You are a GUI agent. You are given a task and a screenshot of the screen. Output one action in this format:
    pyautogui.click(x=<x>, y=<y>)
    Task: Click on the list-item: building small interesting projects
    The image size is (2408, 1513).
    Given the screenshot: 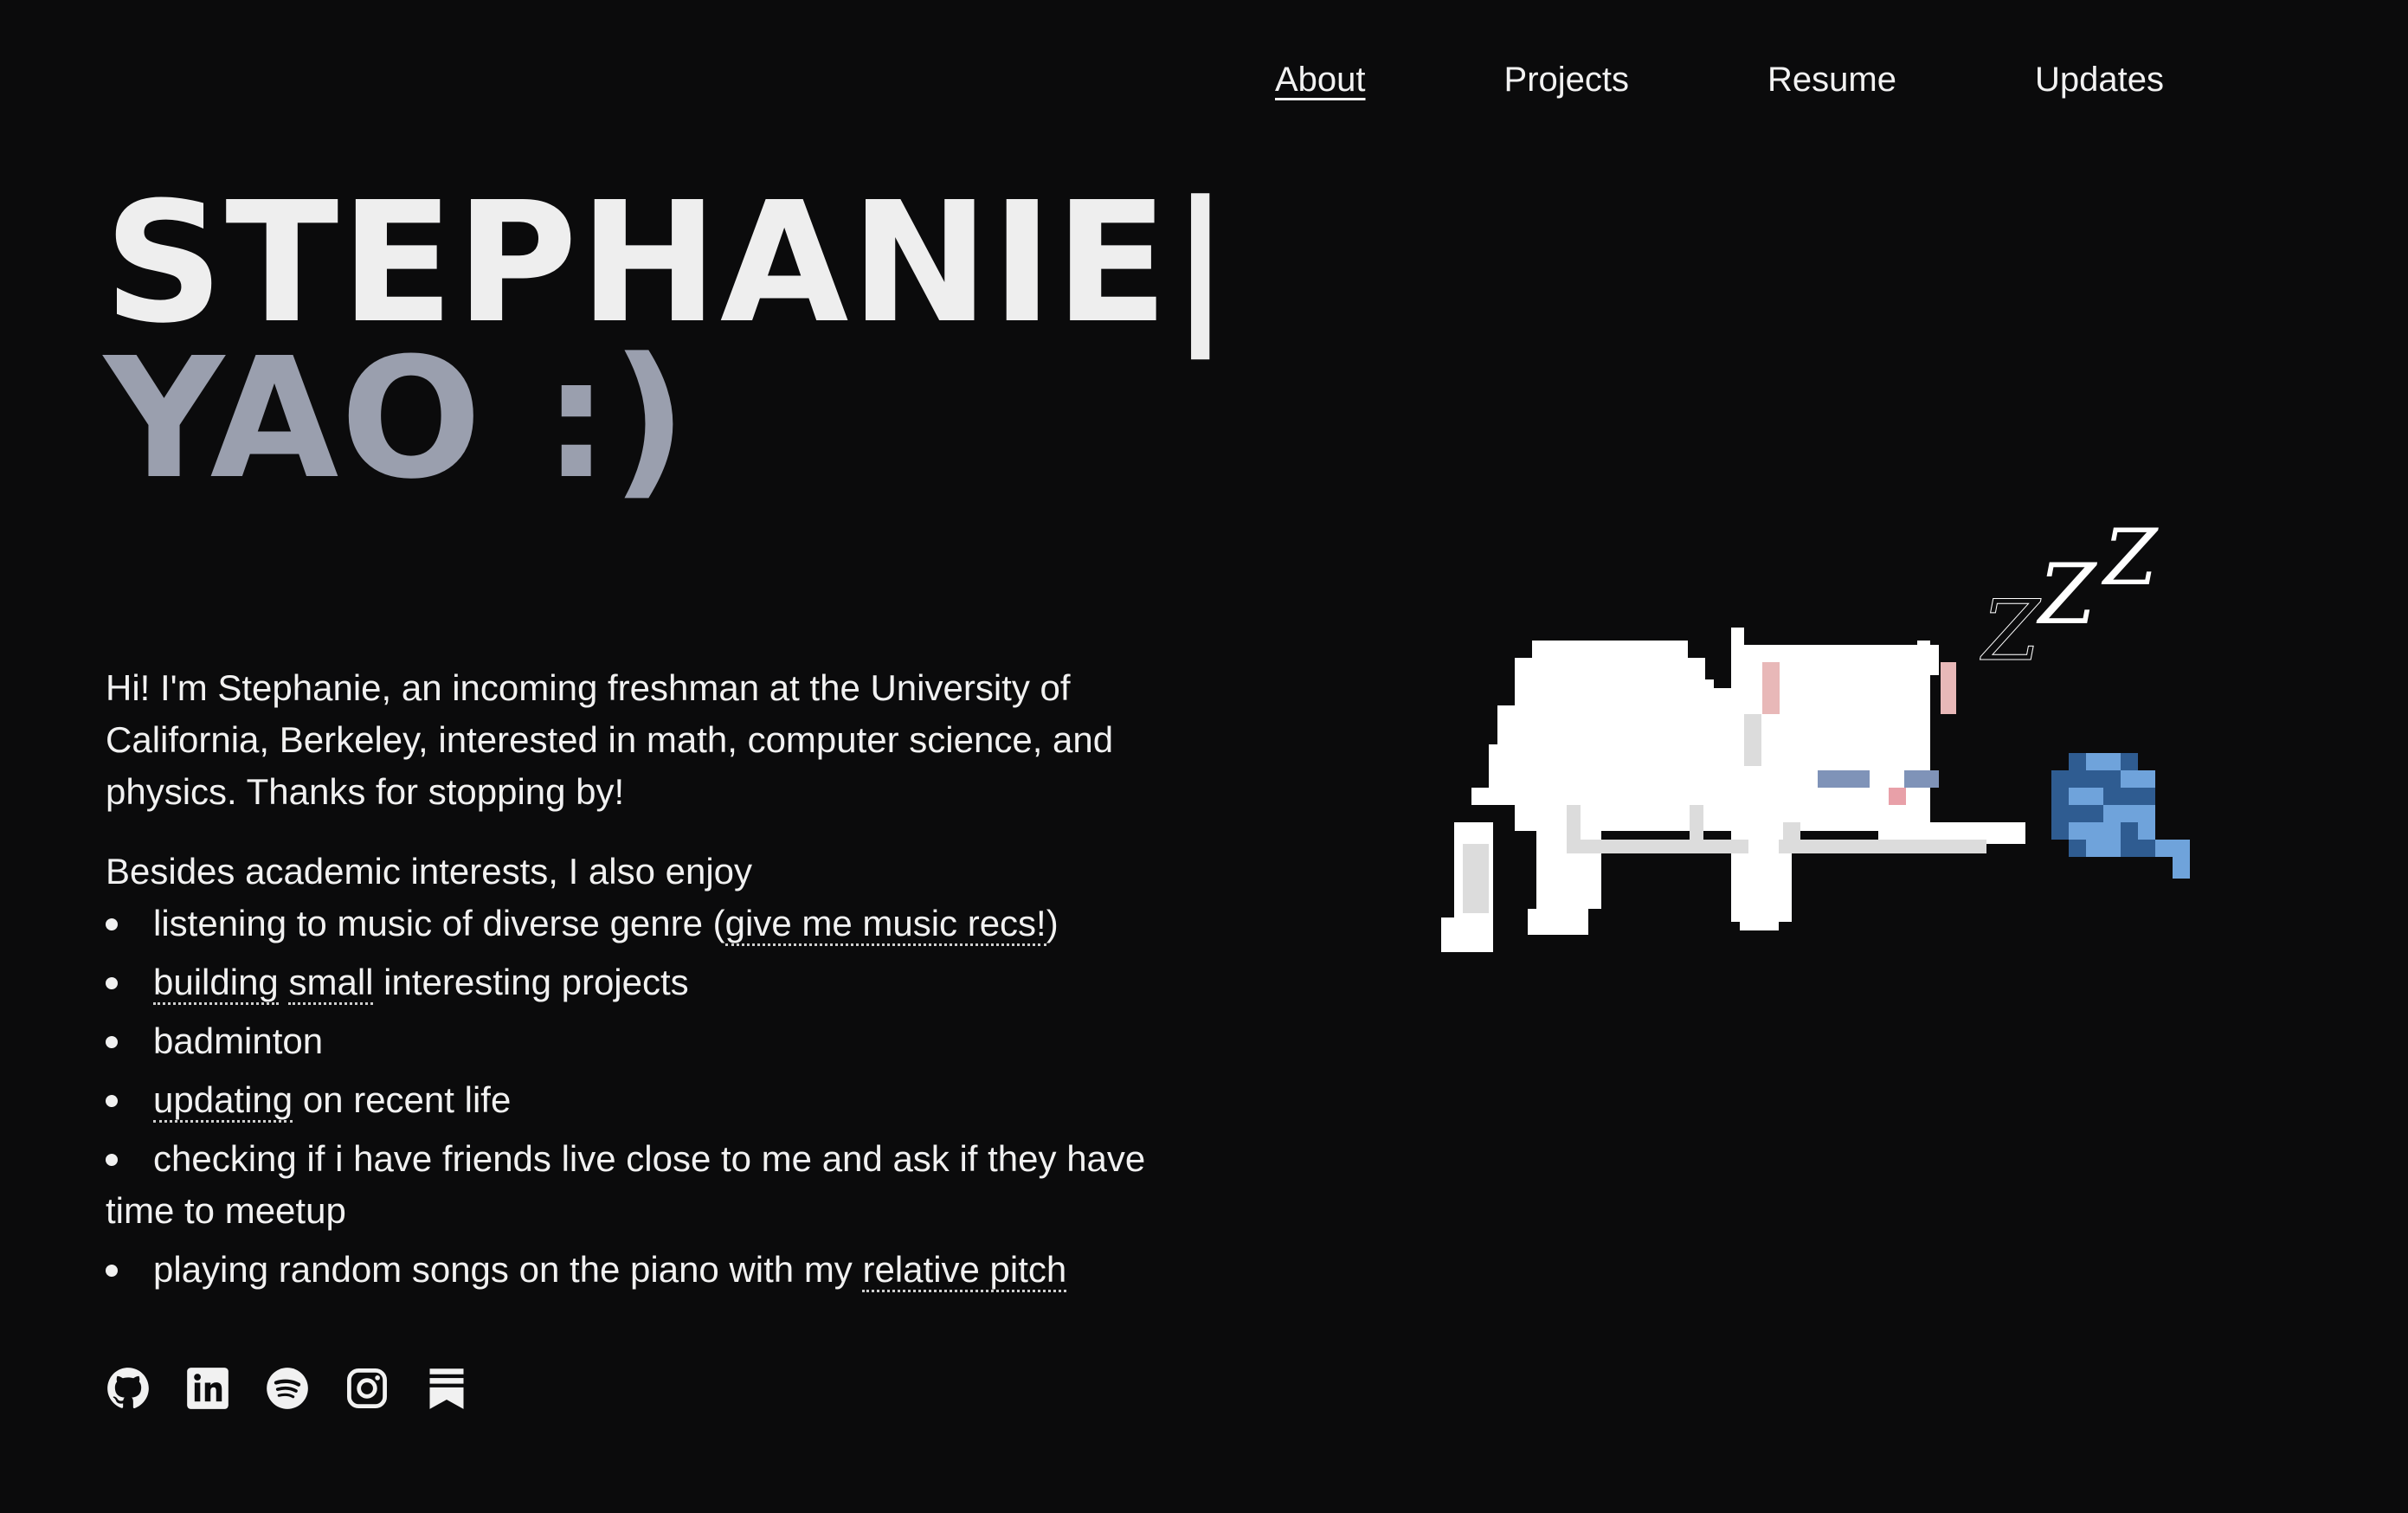 What is the action you would take?
    pyautogui.click(x=634, y=982)
    